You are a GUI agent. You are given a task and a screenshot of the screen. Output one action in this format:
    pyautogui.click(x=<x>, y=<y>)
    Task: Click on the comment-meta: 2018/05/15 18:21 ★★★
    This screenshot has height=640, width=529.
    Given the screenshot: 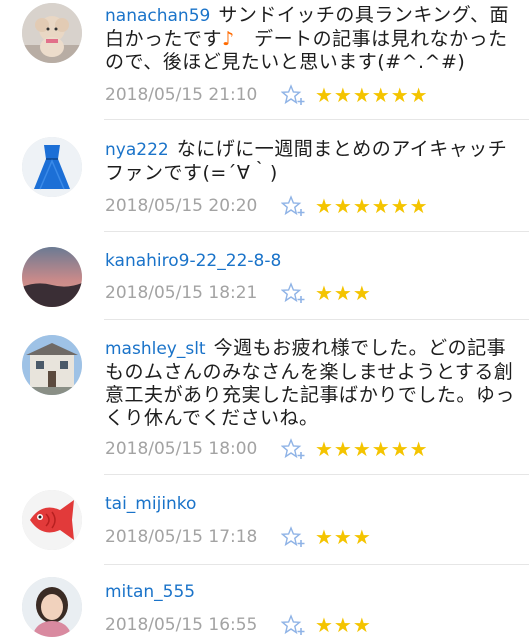 What is the action you would take?
    pyautogui.click(x=238, y=293)
    